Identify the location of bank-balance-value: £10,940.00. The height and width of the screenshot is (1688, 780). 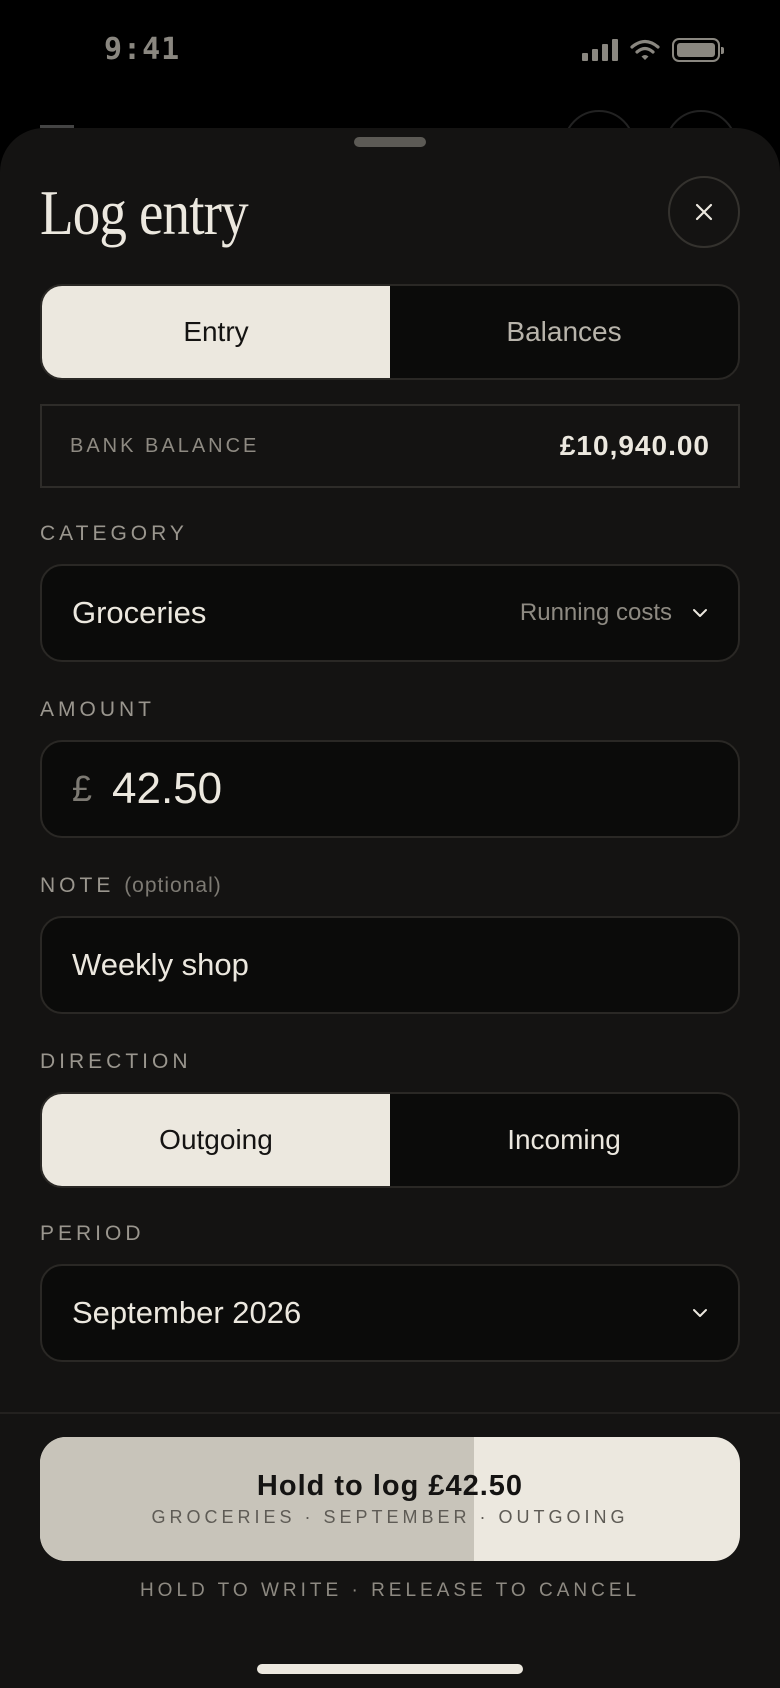
(634, 445).